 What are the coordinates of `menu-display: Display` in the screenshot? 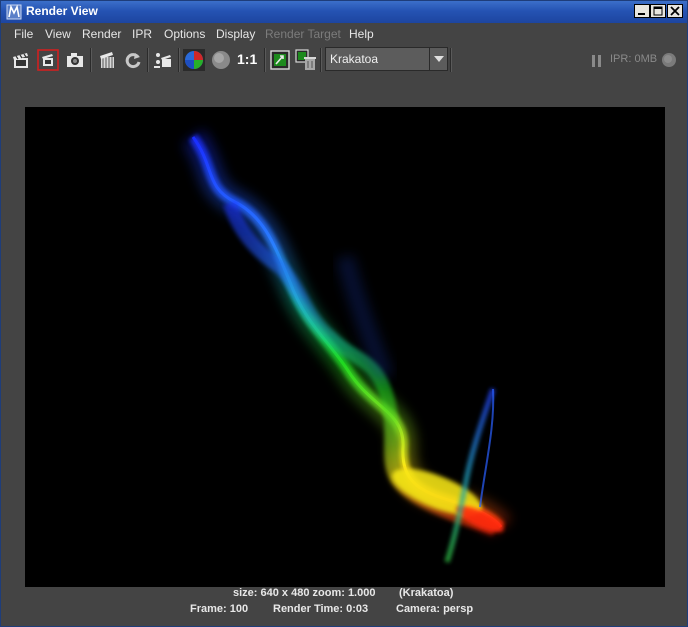 It's located at (235, 34).